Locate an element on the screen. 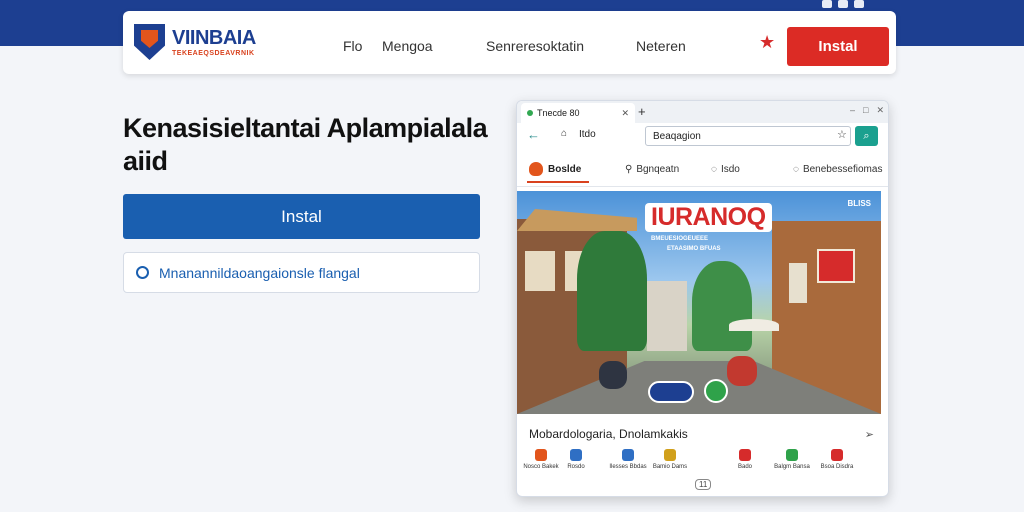  info-notice: Mnanannildaoangaionsle flangal is located at coordinates (301, 272).